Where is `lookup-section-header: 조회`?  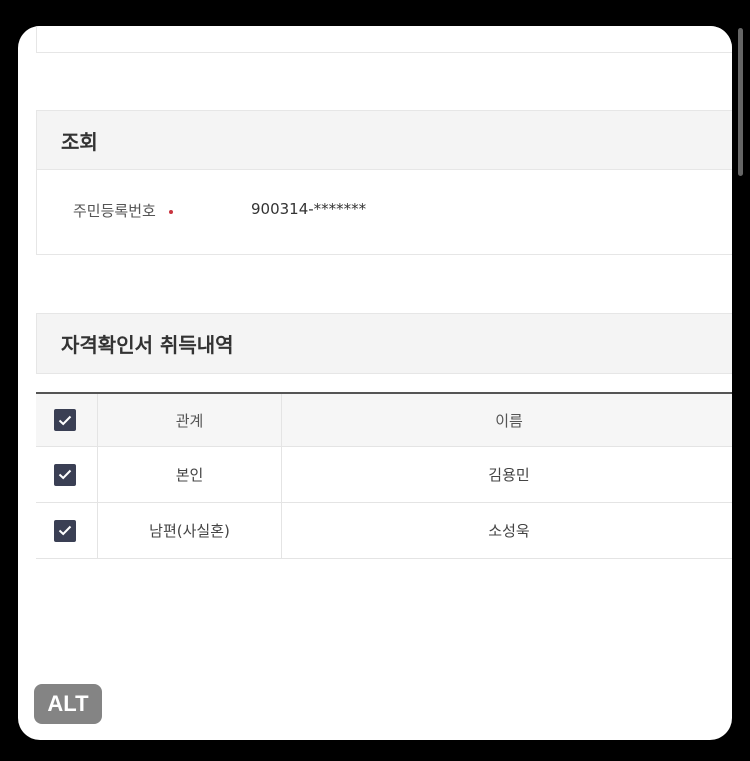
lookup-section-header: 조회 is located at coordinates (384, 140).